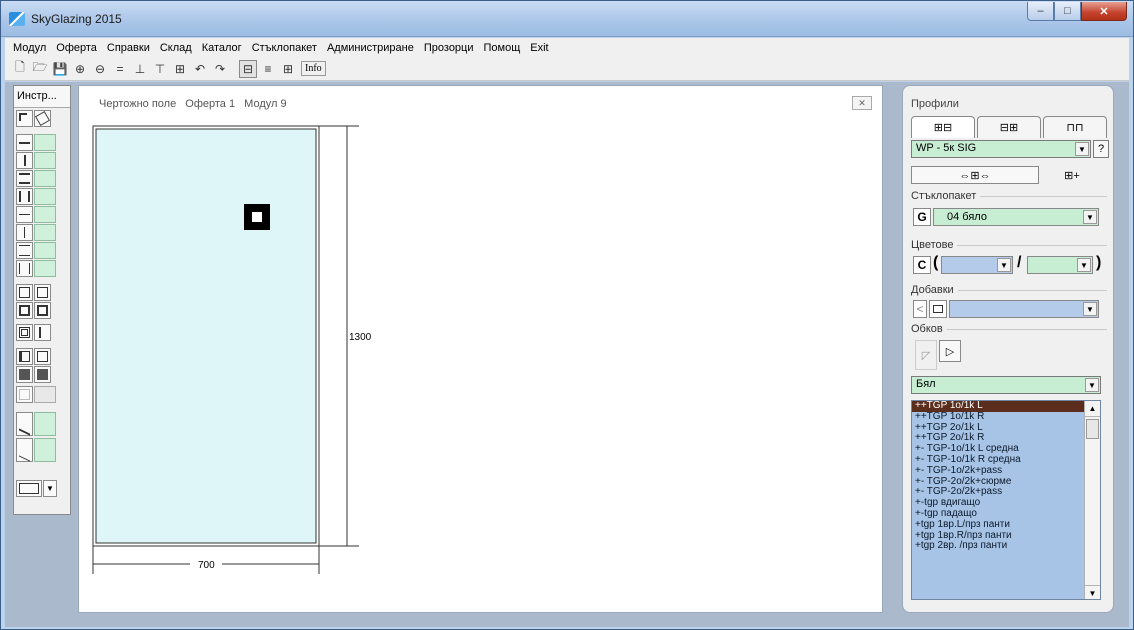 This screenshot has height=630, width=1134. What do you see at coordinates (1006, 471) in the screenshot?
I see `list-item: +- TGP-1o/2k+pass` at bounding box center [1006, 471].